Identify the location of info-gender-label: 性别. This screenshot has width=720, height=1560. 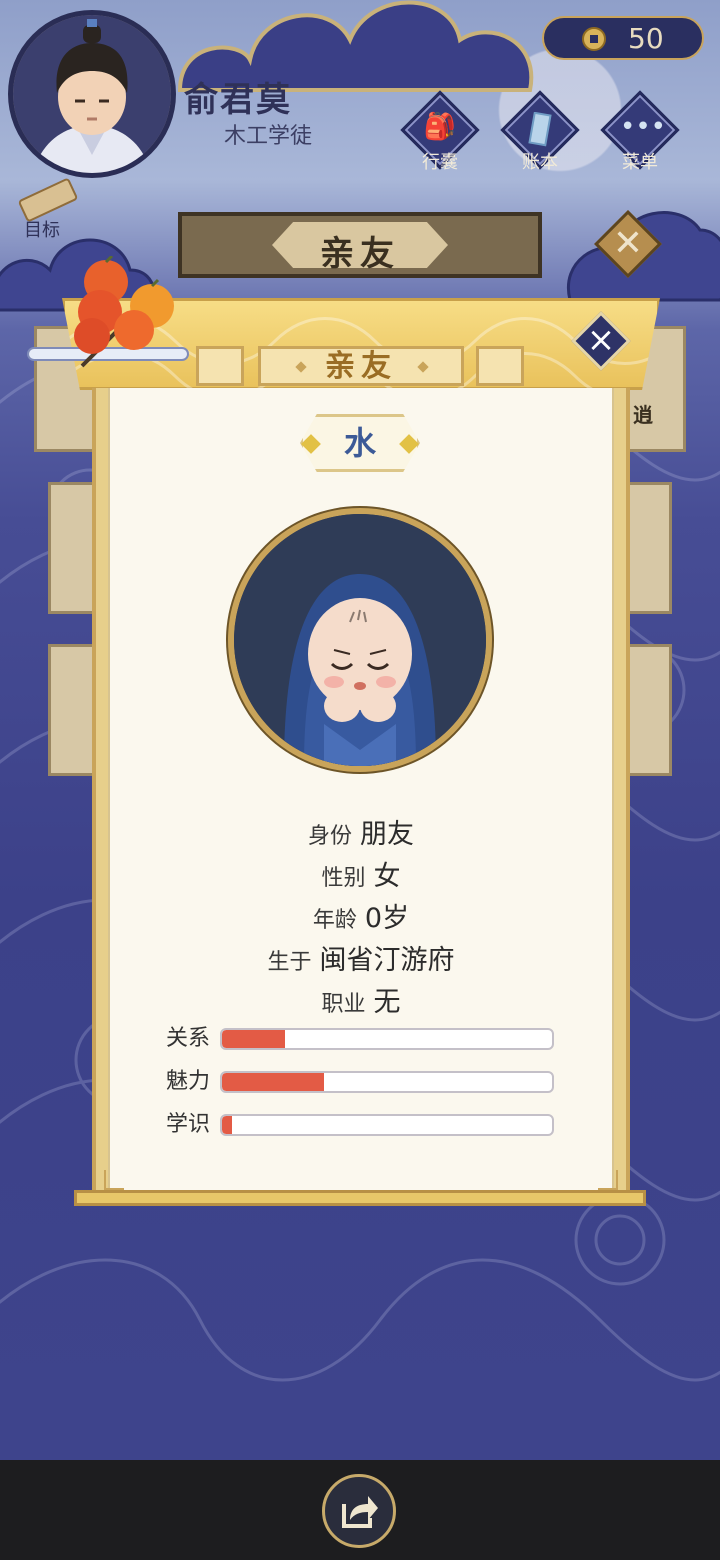
(343, 878).